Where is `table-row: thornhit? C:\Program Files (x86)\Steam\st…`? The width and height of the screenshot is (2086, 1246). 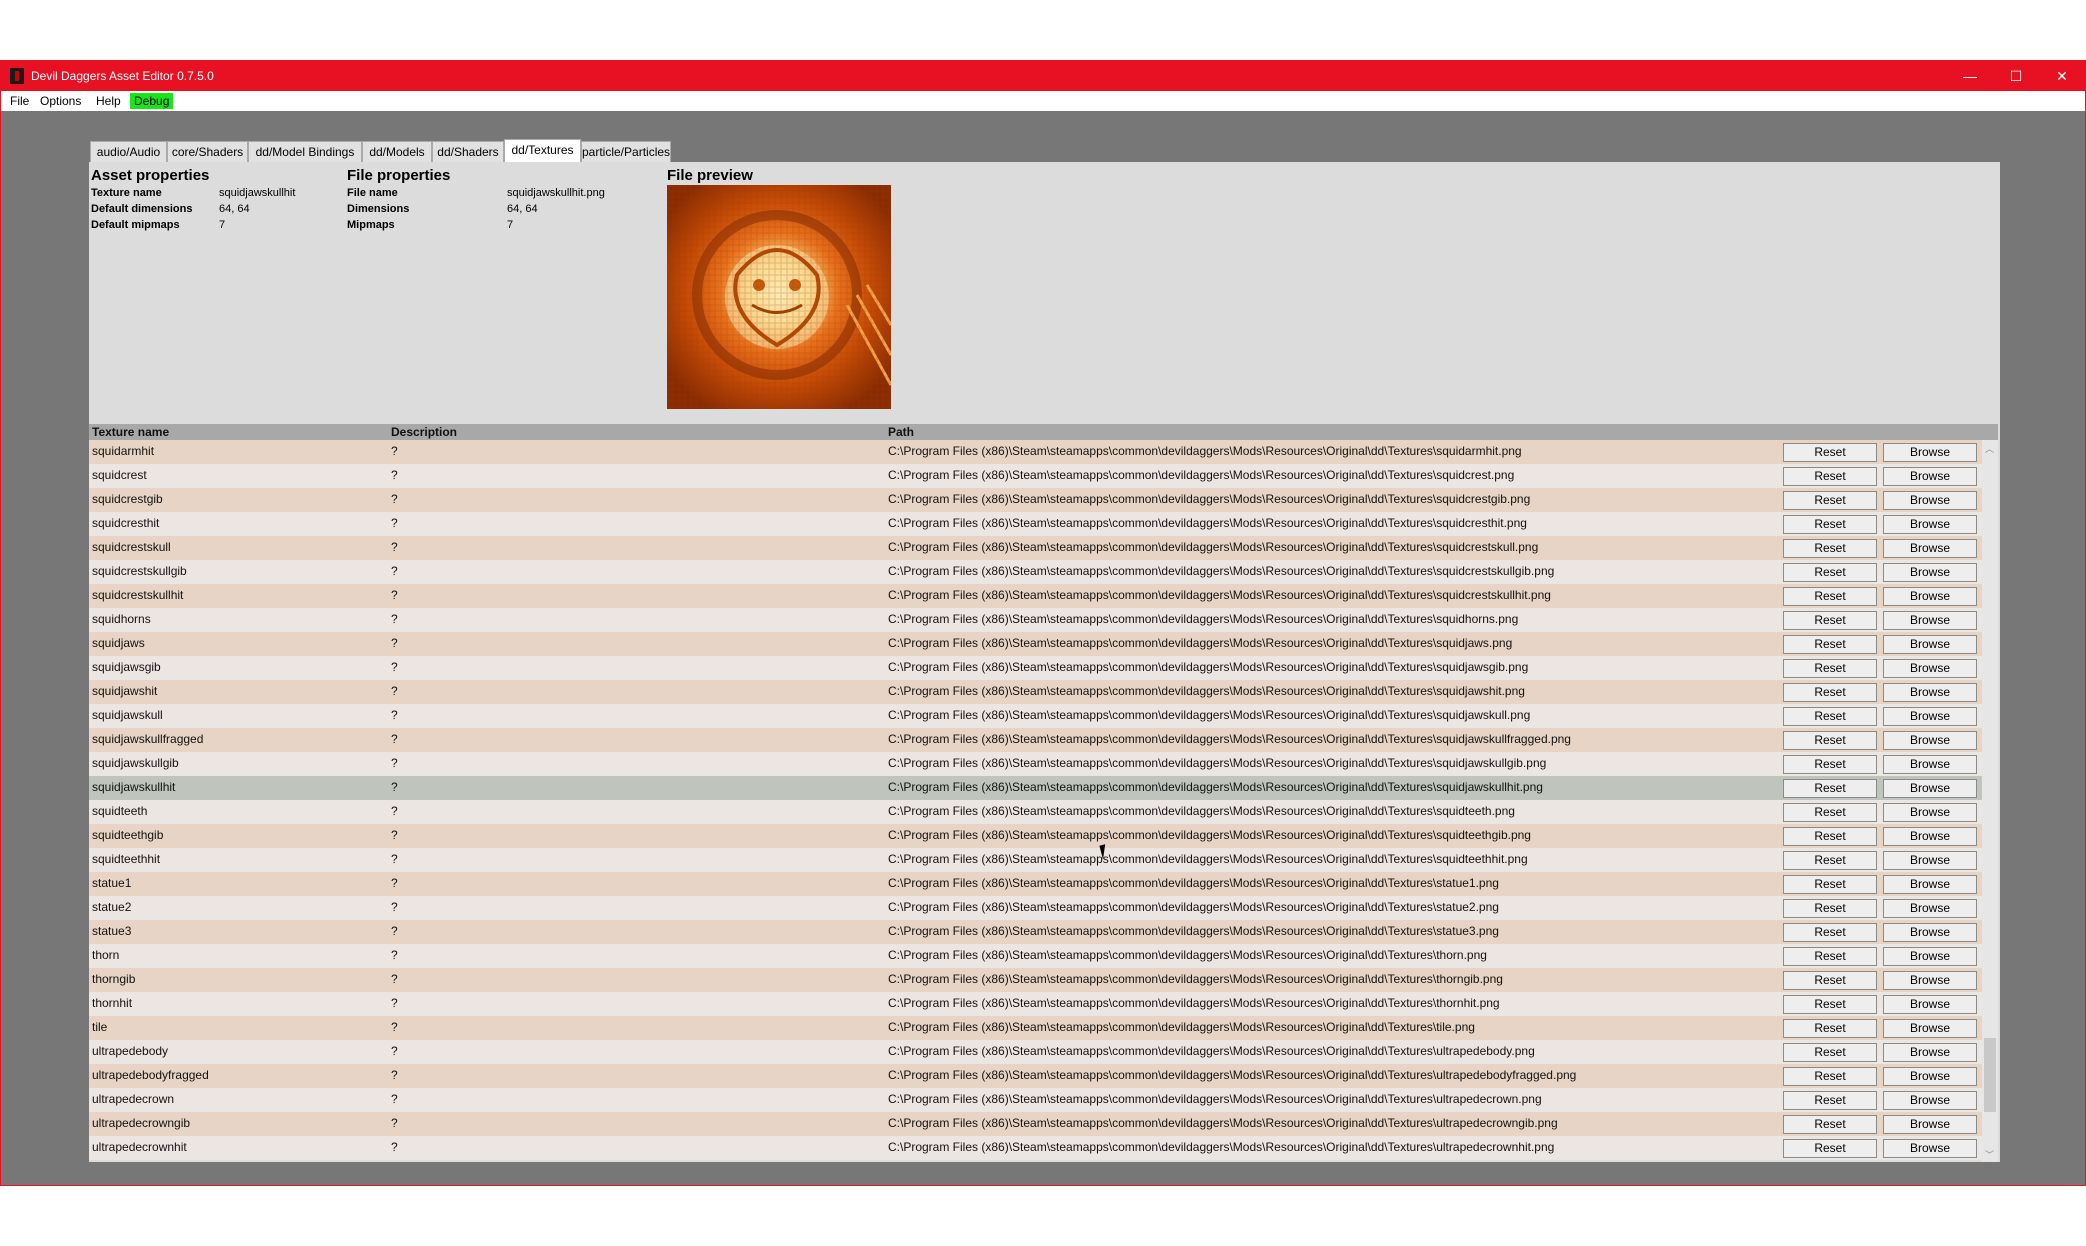
table-row: thornhit? C:\Program Files (x86)\Steam\st… is located at coordinates (1035, 1004).